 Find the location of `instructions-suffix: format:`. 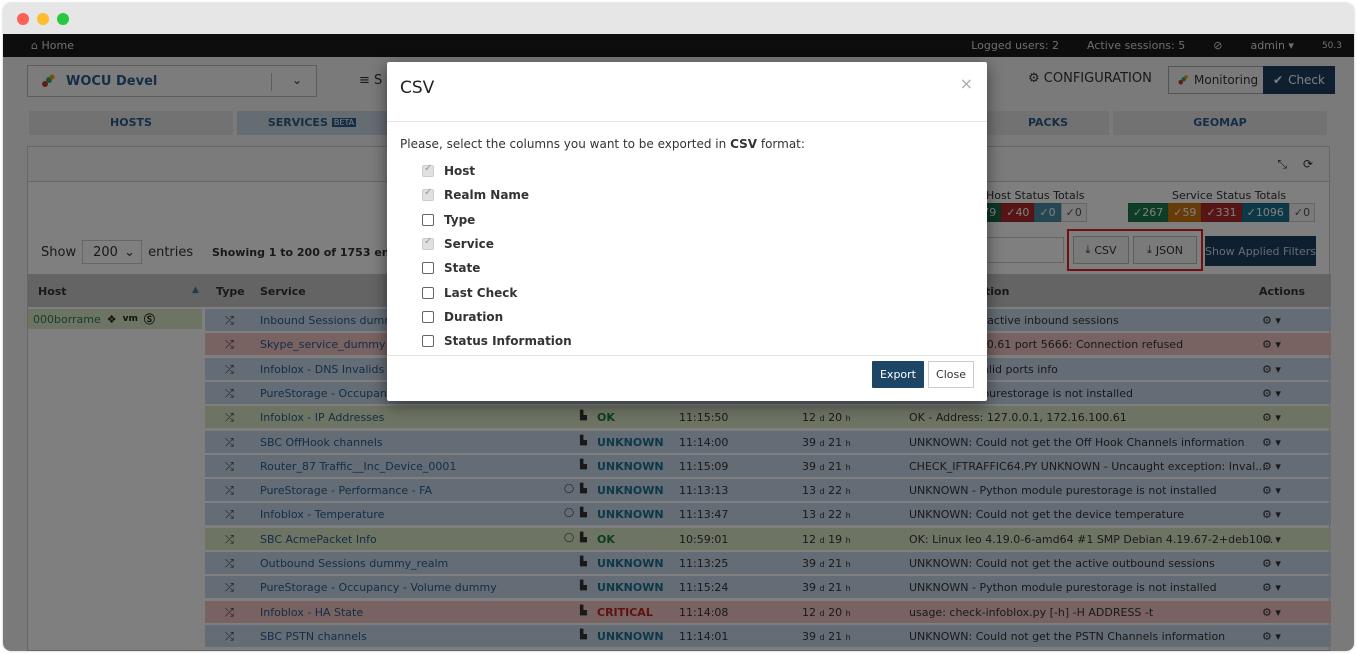

instructions-suffix: format: is located at coordinates (781, 144).